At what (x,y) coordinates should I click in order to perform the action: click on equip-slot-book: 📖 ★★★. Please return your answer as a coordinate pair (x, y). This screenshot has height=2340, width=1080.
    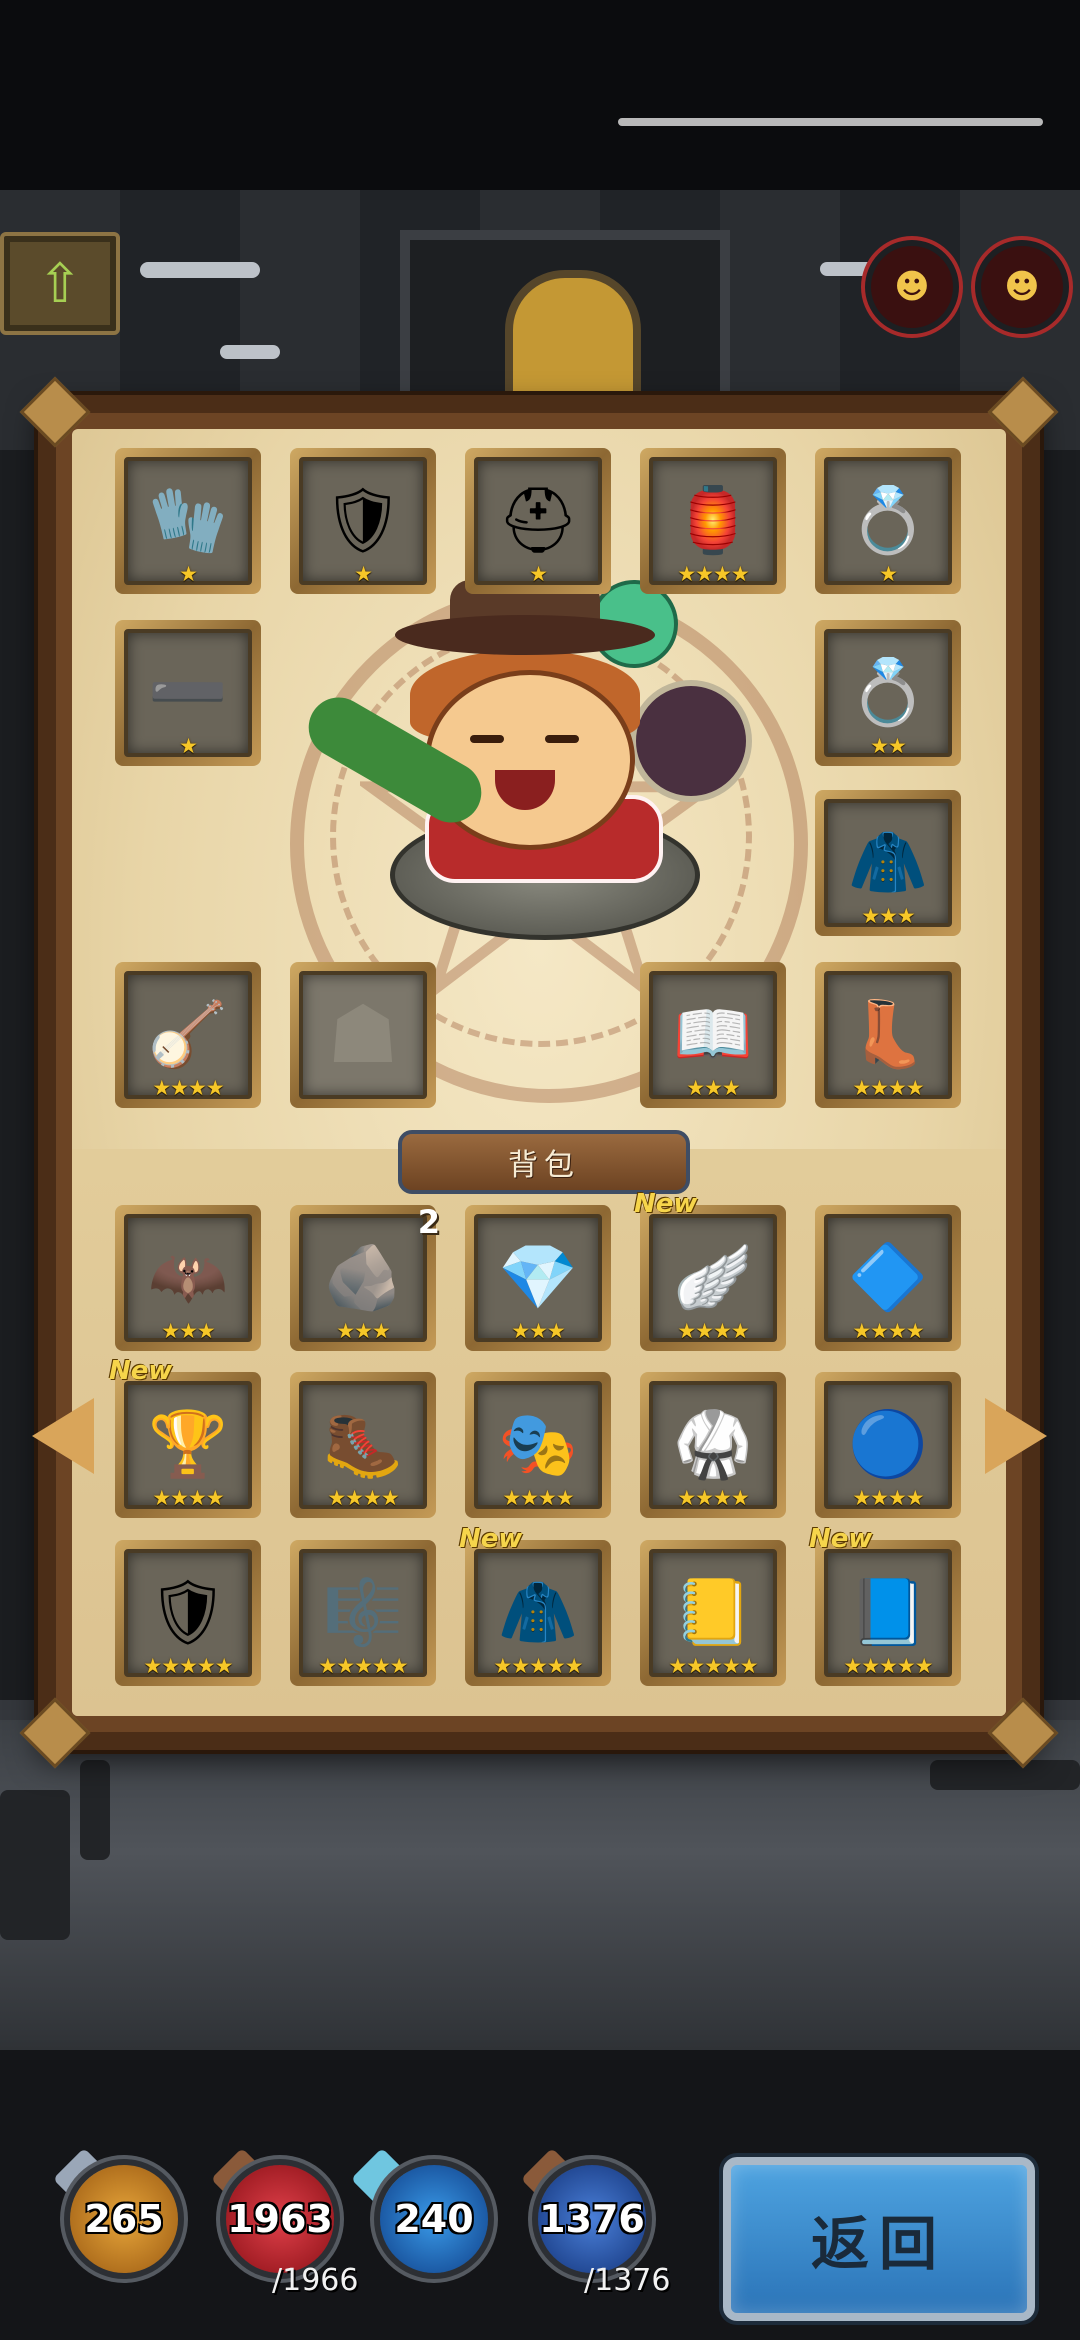
    Looking at the image, I should click on (713, 1035).